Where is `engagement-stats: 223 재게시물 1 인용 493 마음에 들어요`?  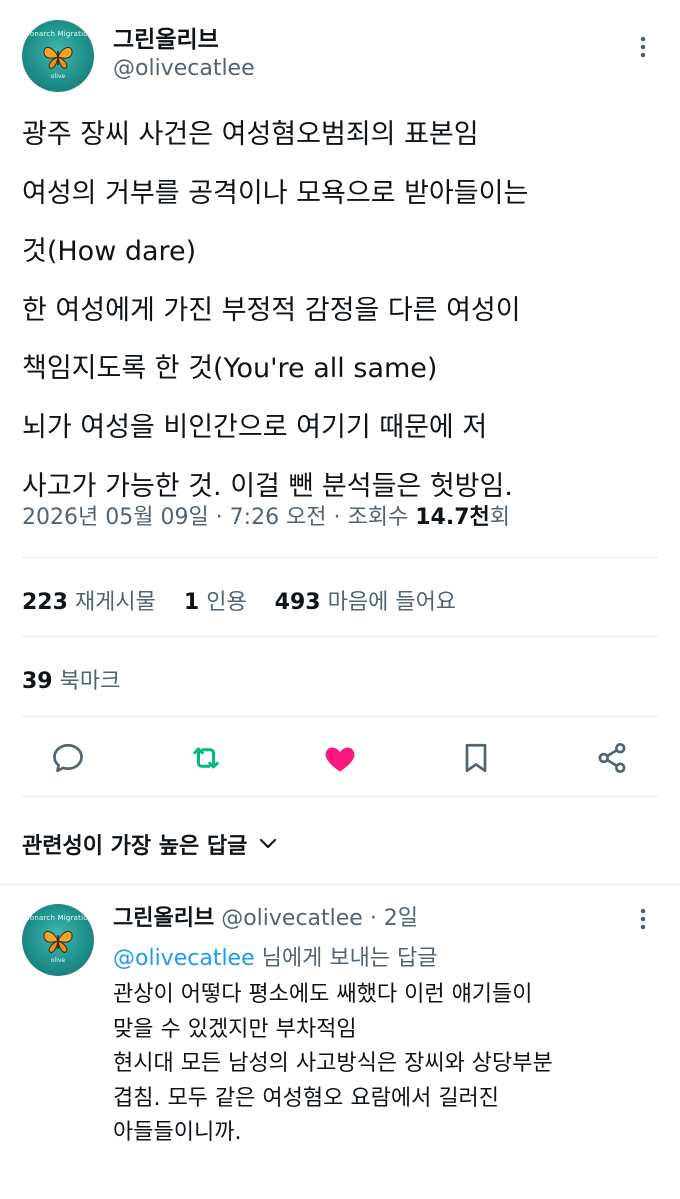
engagement-stats: 223 재게시물 1 인용 493 마음에 들어요 is located at coordinates (239, 600).